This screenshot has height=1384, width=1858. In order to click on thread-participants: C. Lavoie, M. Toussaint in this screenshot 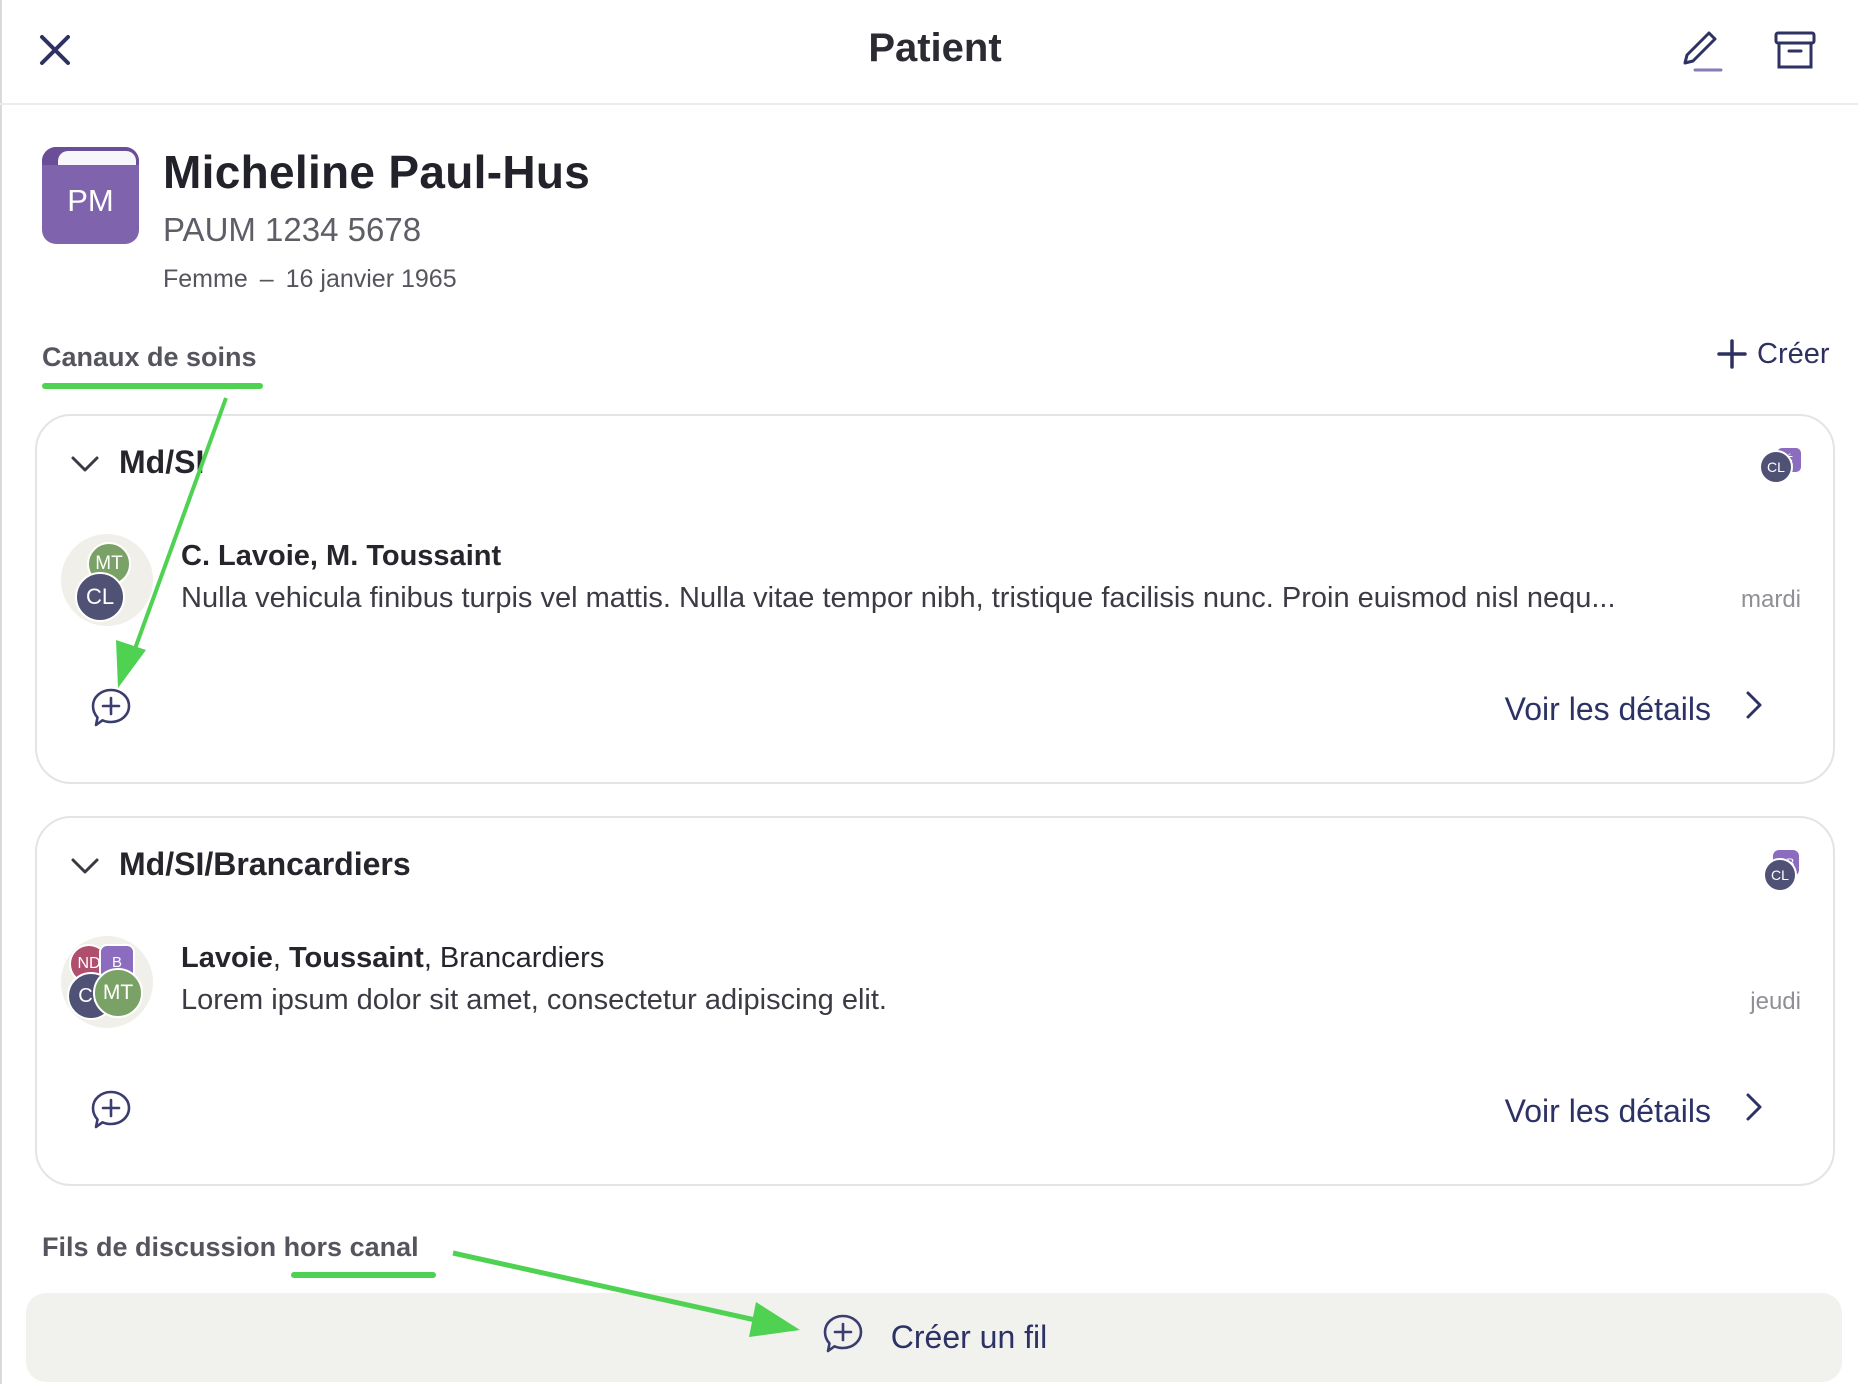, I will do `click(341, 556)`.